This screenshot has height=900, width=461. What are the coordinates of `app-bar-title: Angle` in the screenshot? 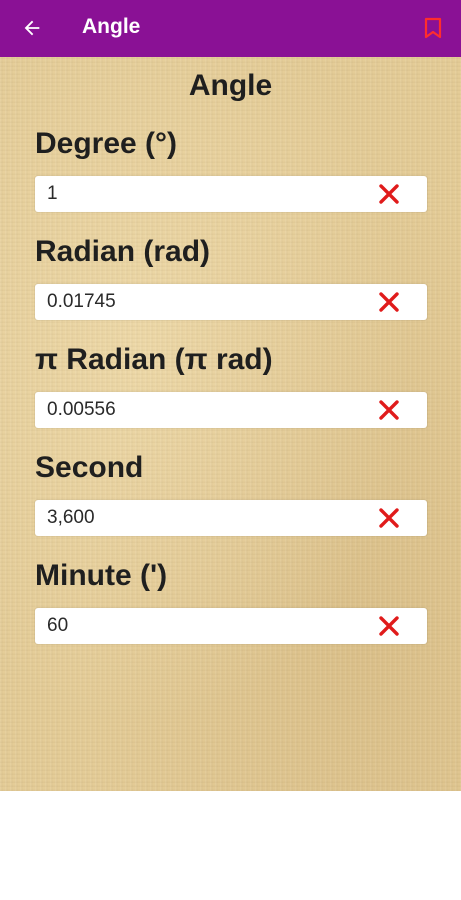 It's located at (111, 26).